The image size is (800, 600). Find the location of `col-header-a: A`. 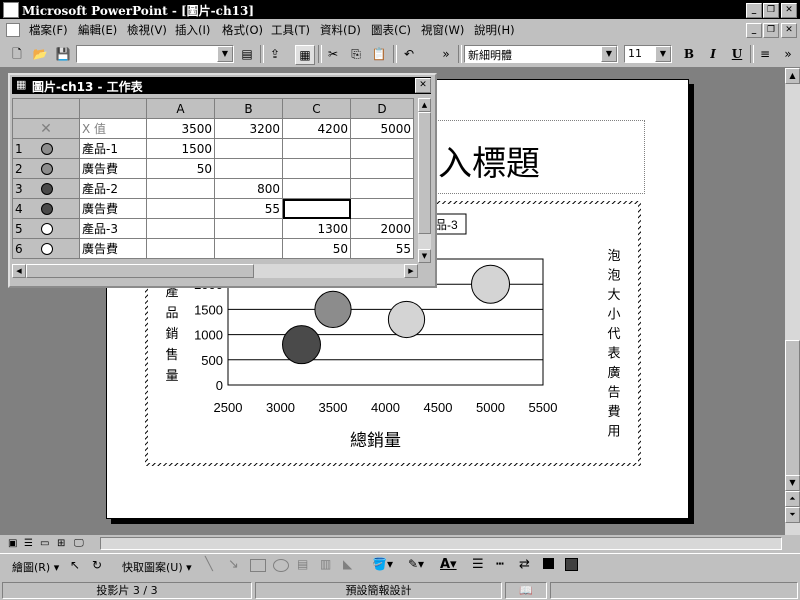

col-header-a: A is located at coordinates (180, 108).